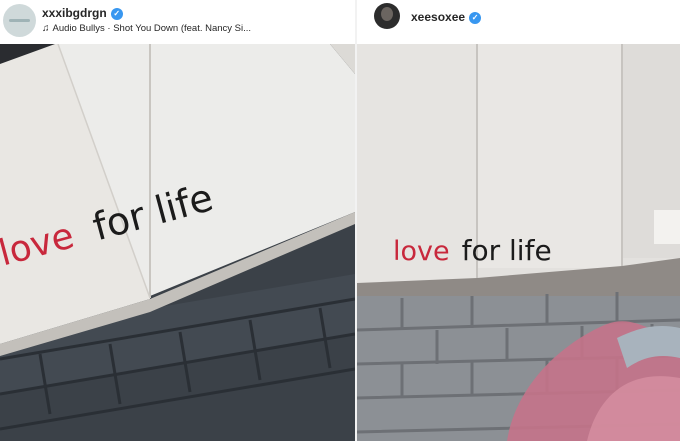 The height and width of the screenshot is (441, 680). I want to click on username-row: xeesoxee ✓, so click(446, 17).